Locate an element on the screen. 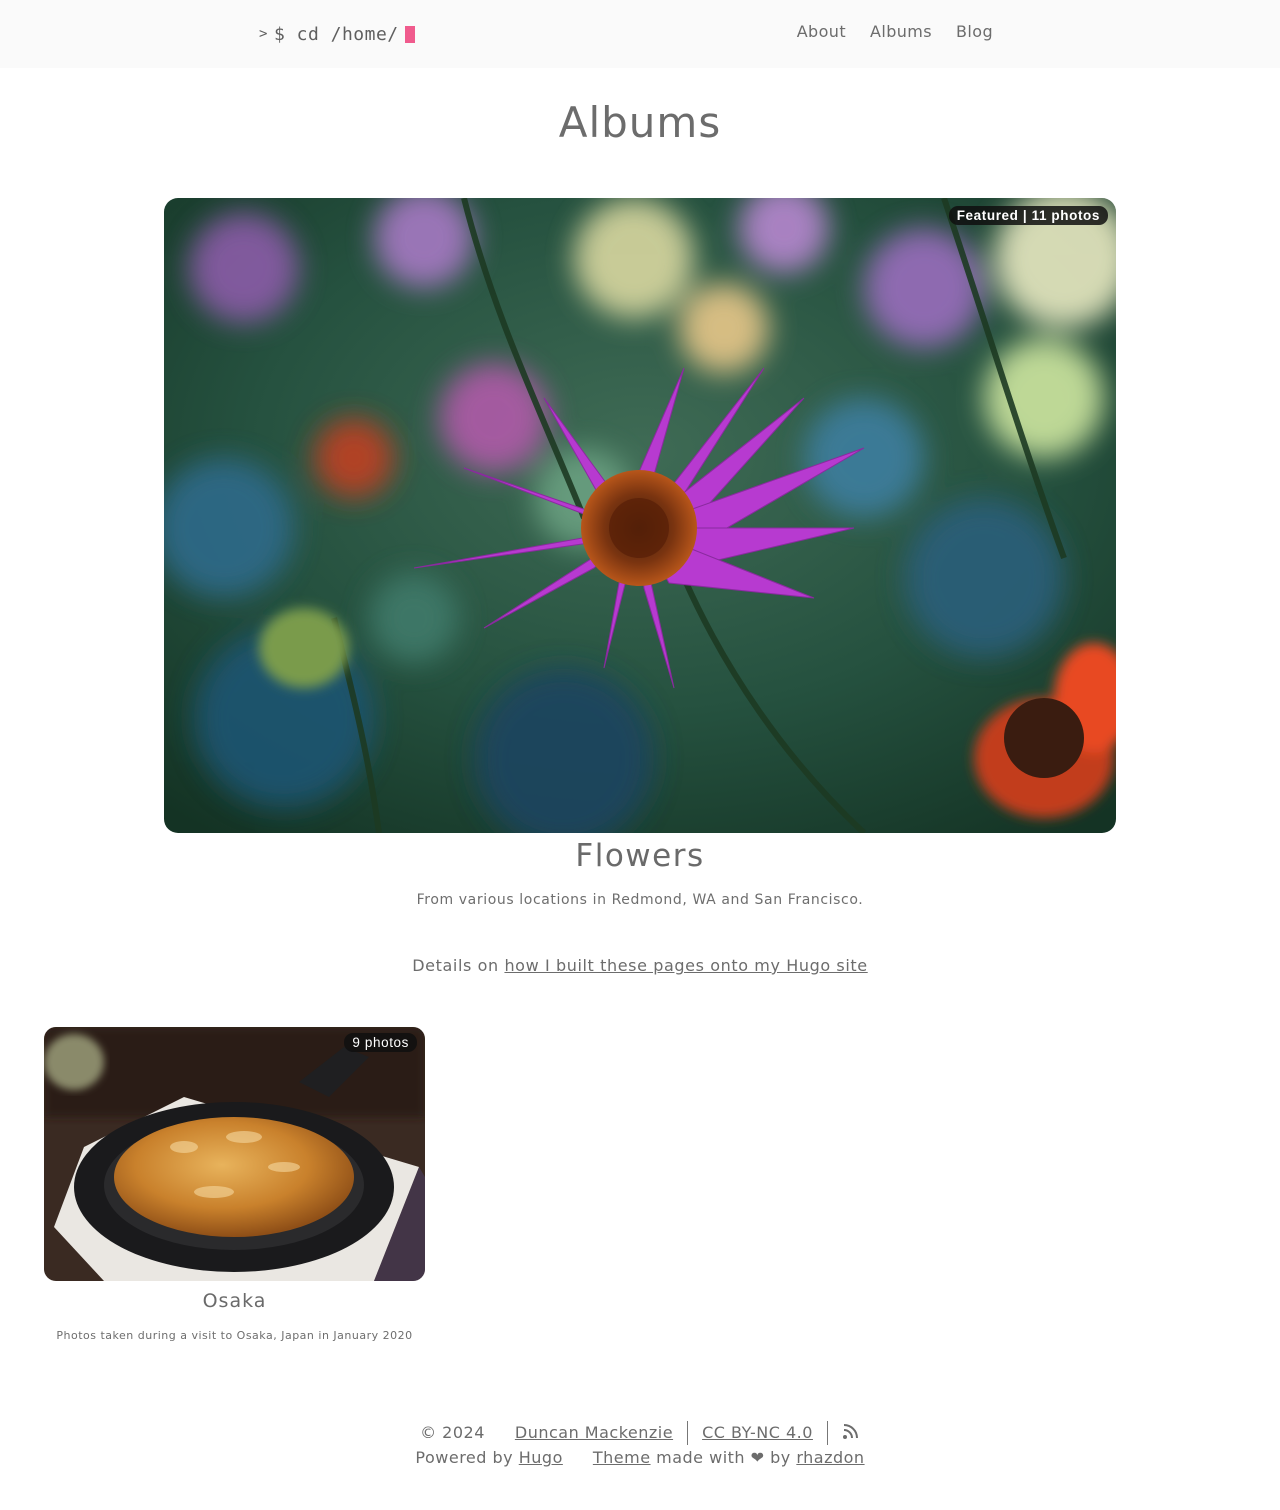 This screenshot has height=1510, width=1280. featured-album-title: Flowers is located at coordinates (640, 856).